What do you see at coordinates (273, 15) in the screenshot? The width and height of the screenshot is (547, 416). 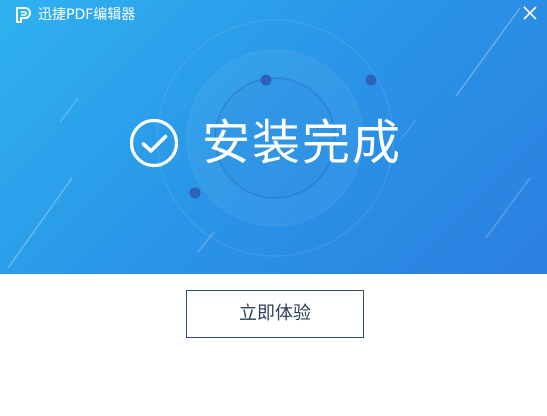 I see `title-bar: 迅捷PDF编辑器` at bounding box center [273, 15].